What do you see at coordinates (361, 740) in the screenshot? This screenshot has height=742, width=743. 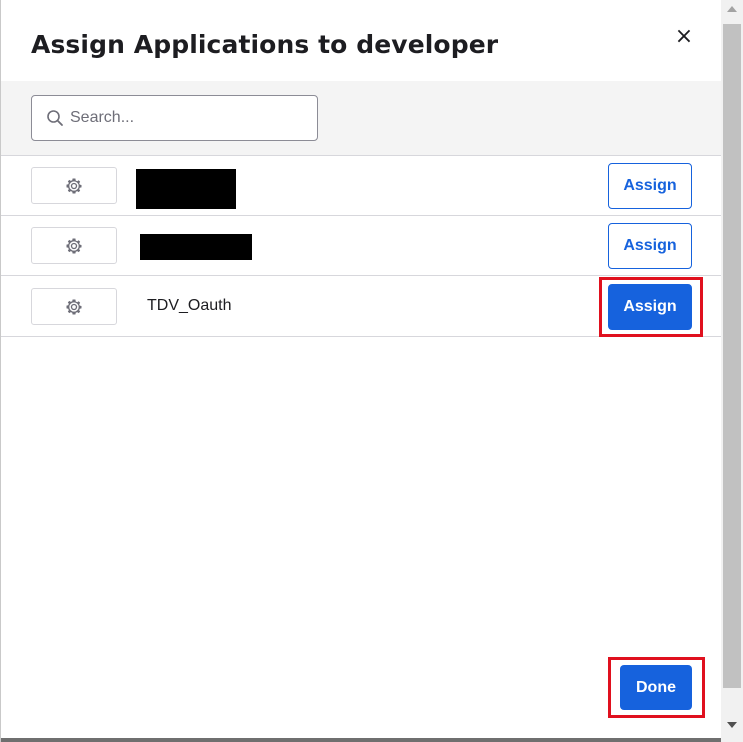 I see `window-bottom-edge` at bounding box center [361, 740].